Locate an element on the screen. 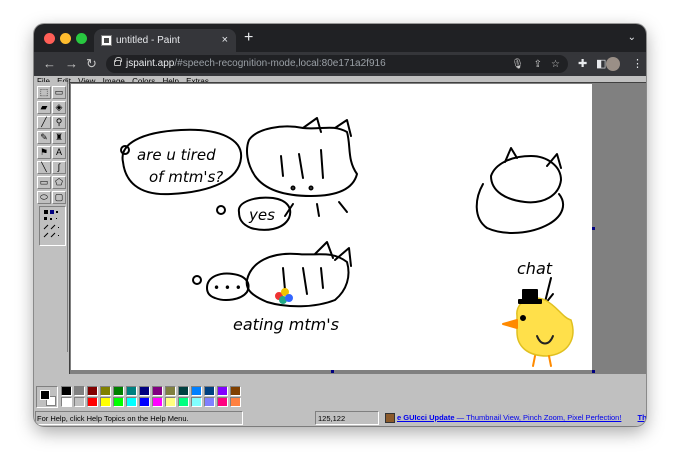 Image resolution: width=680 pixels, height=470 pixels. star-icon: ☆ is located at coordinates (555, 65).